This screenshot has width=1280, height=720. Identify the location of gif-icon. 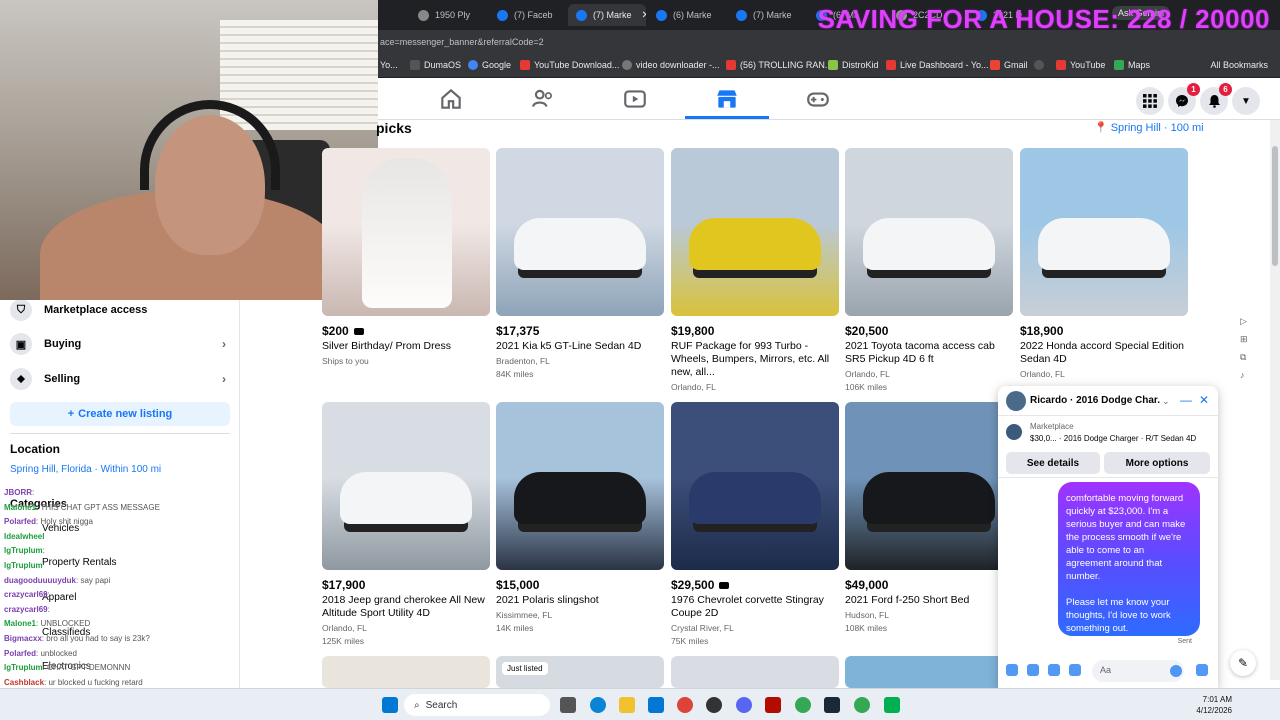
(1075, 670).